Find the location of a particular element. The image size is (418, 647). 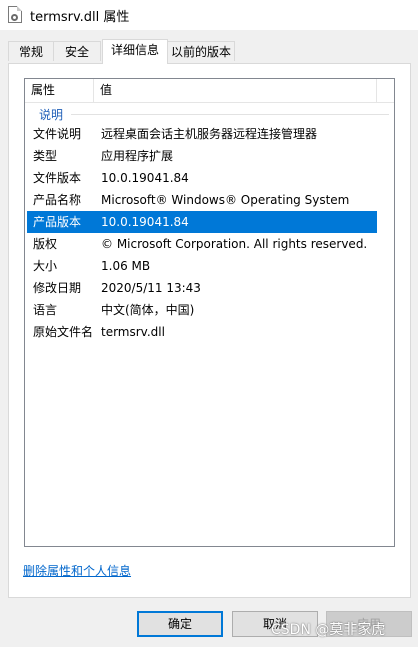

property-name: 类型 is located at coordinates (45, 156).